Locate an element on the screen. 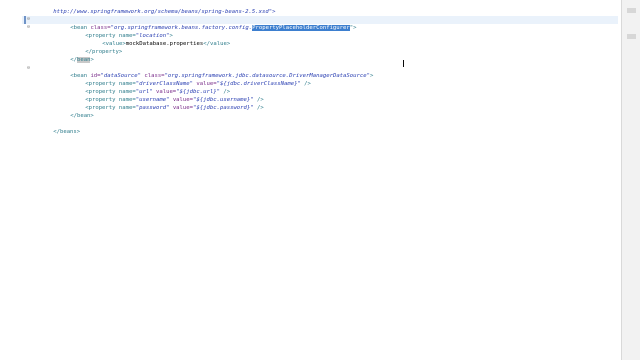  overview-ruler is located at coordinates (630, 180).